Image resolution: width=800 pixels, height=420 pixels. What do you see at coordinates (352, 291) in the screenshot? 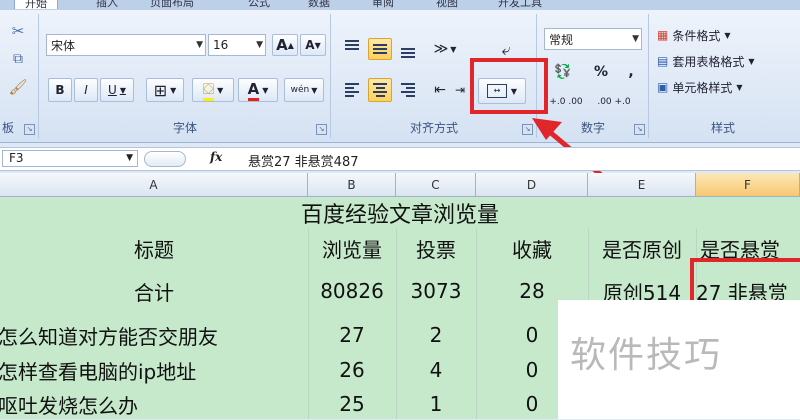
I see `total-cell-views: 80826` at bounding box center [352, 291].